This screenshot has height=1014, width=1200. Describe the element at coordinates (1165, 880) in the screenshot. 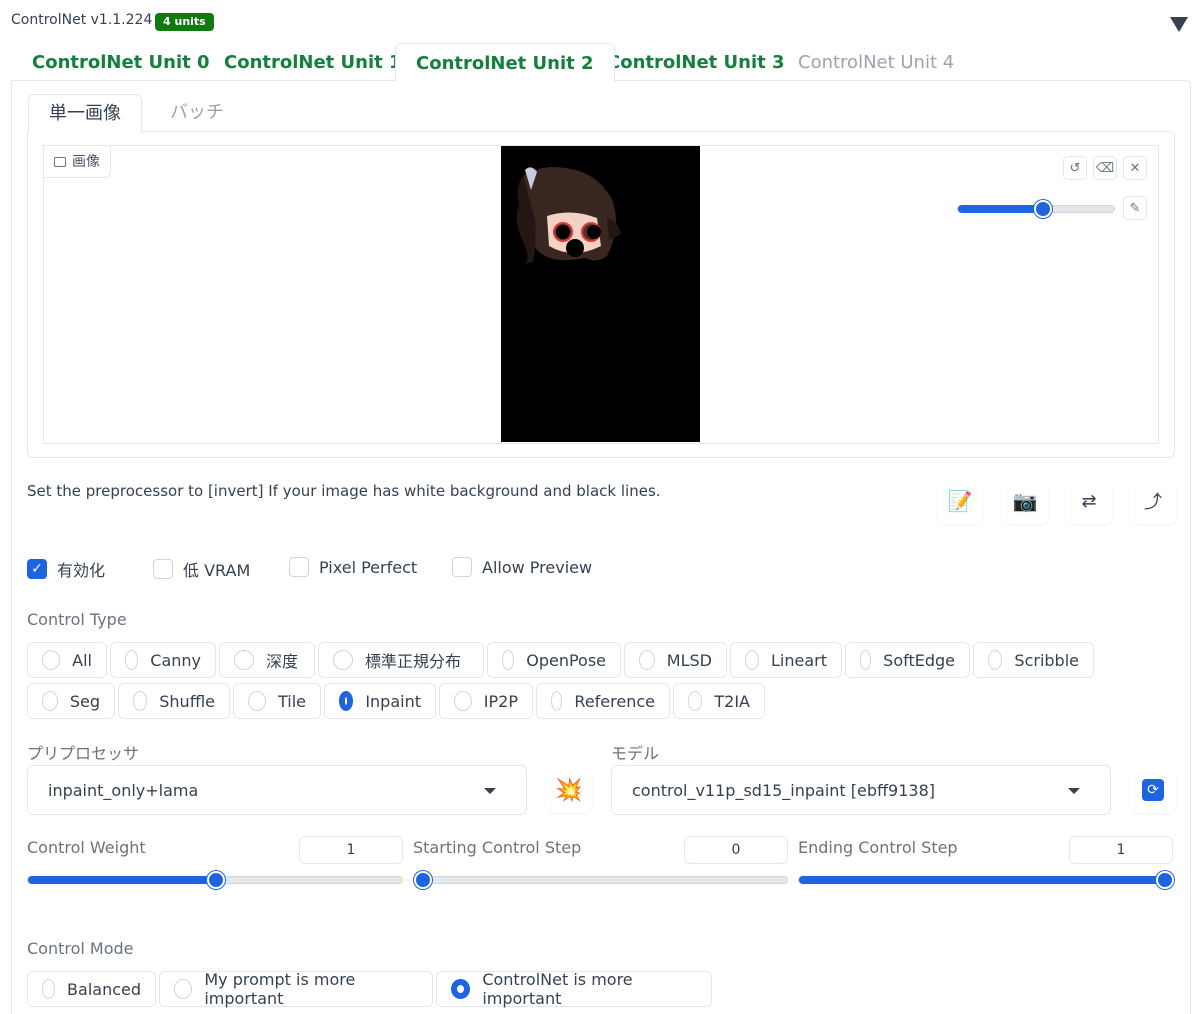

I see `ending-step-thumb` at that location.